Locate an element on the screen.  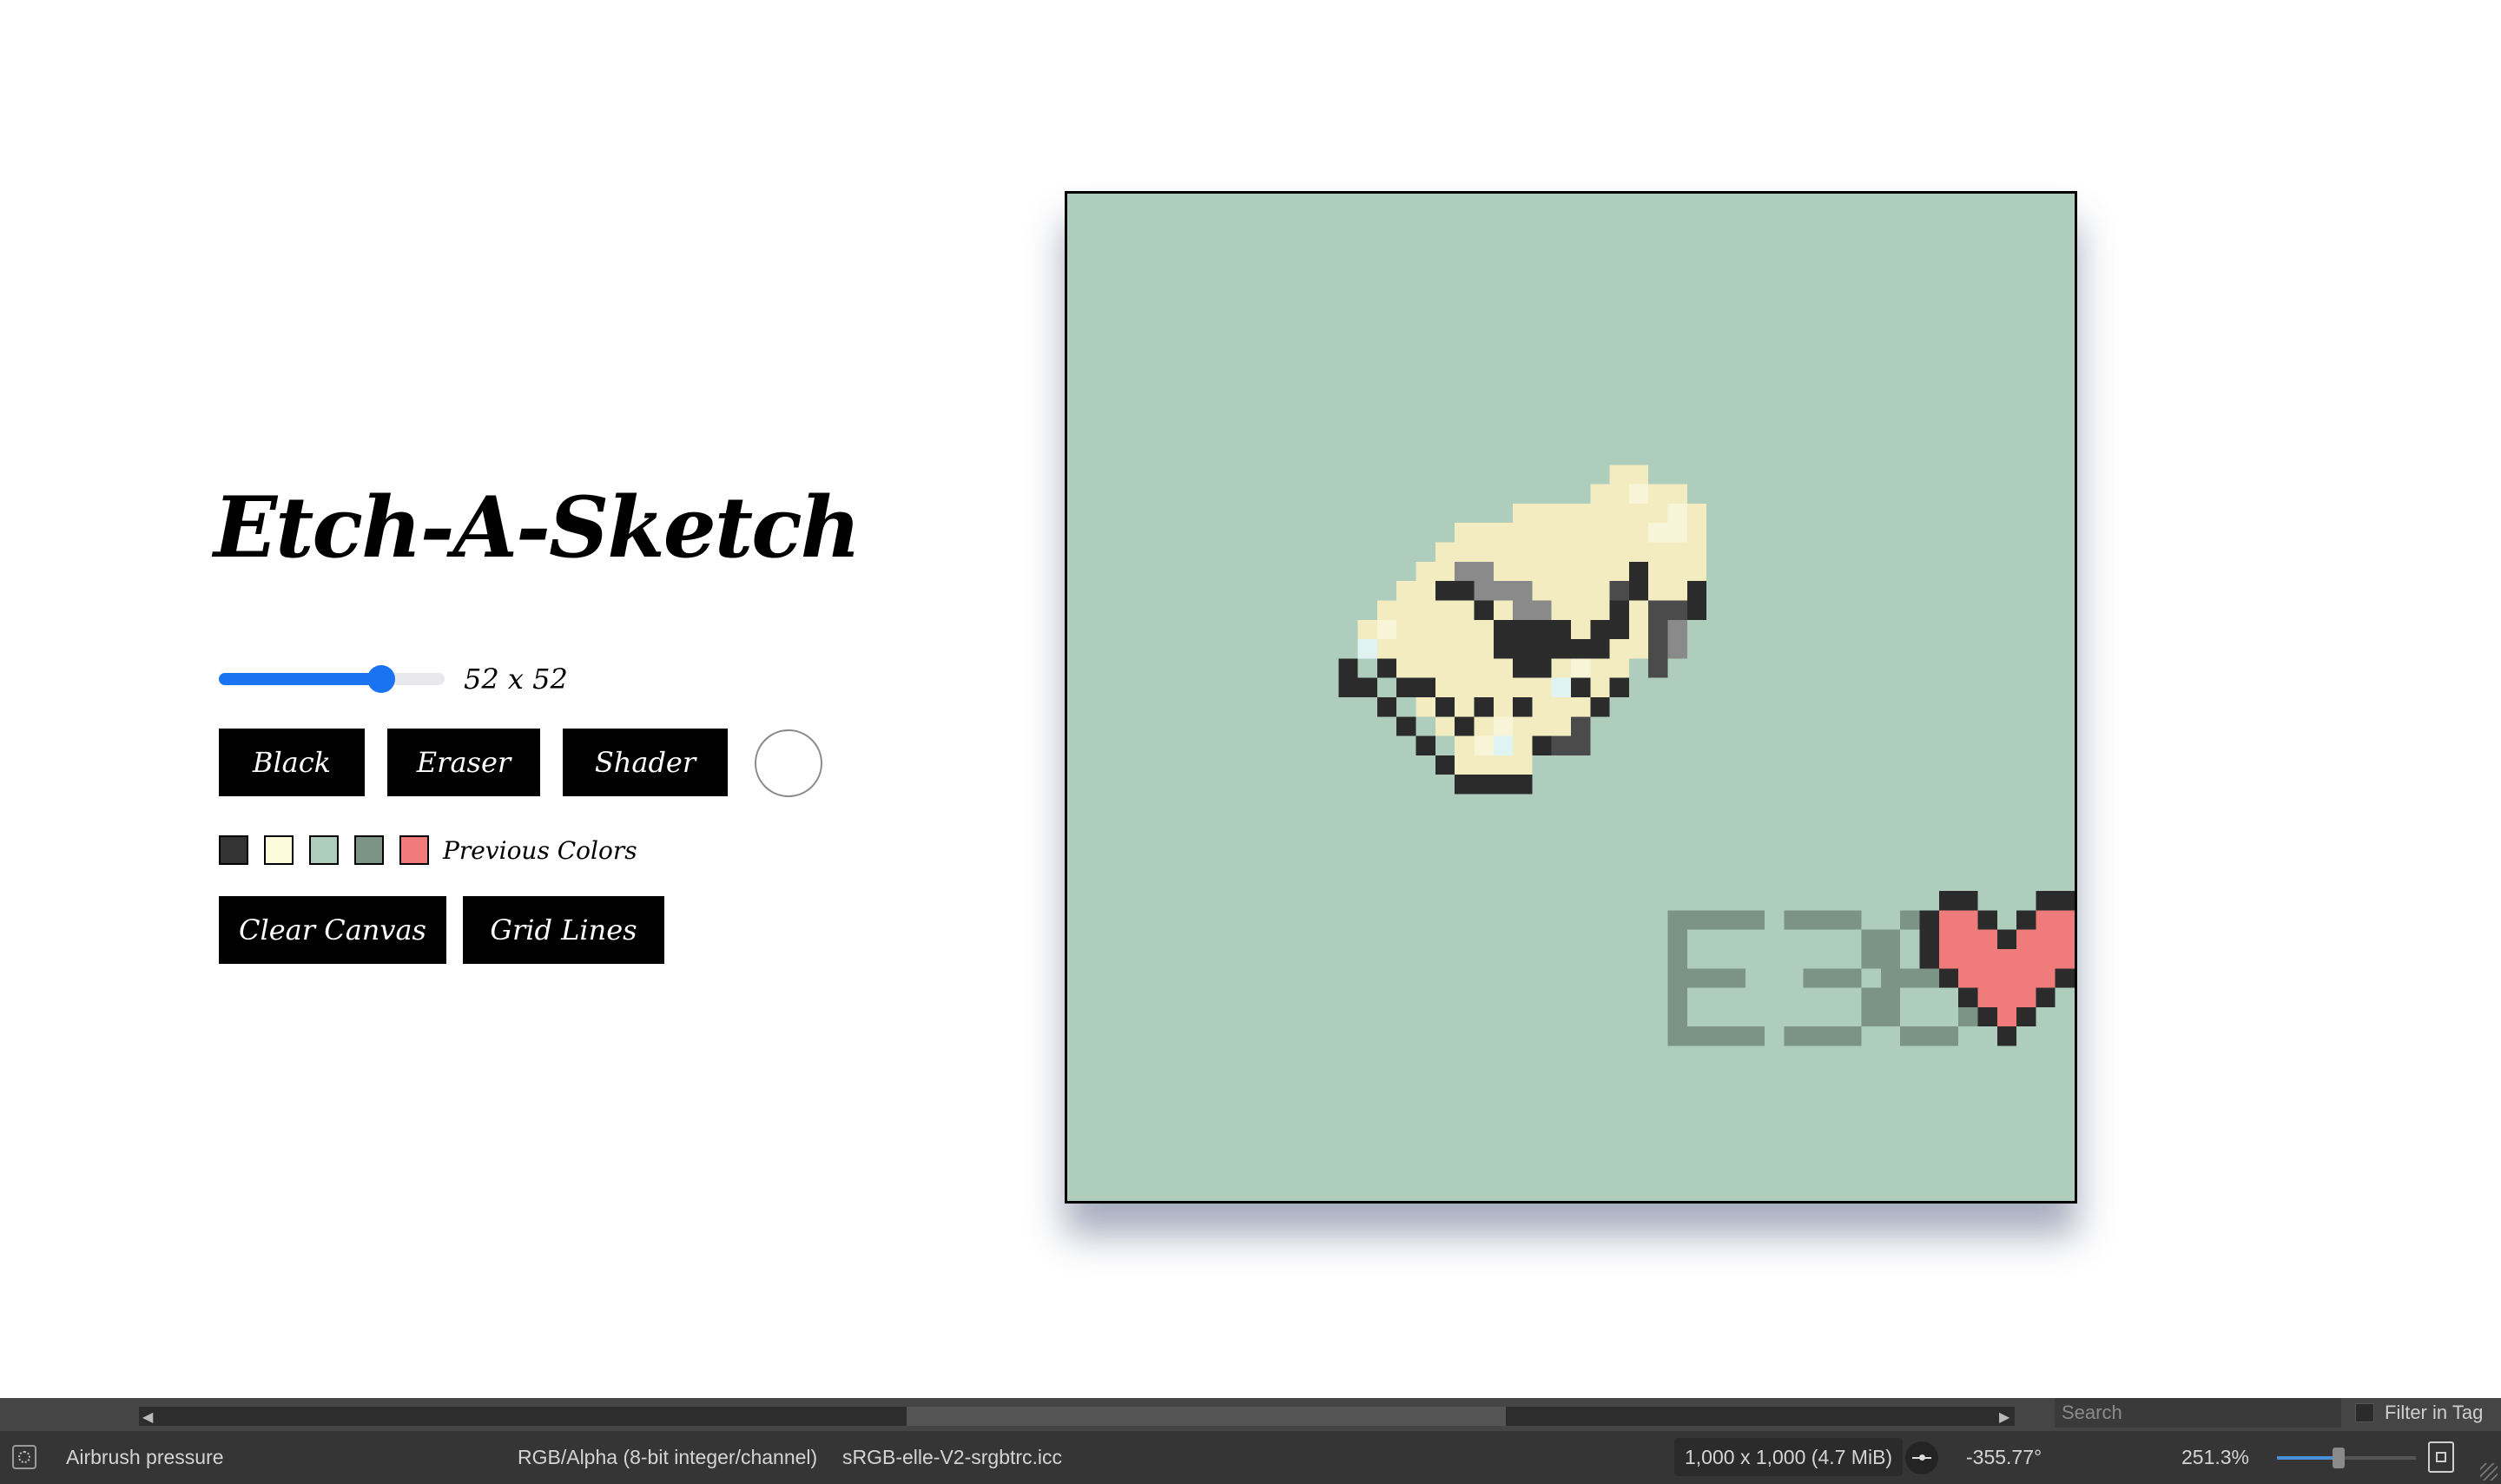
horizontal-scrollbar is located at coordinates (1077, 1416).